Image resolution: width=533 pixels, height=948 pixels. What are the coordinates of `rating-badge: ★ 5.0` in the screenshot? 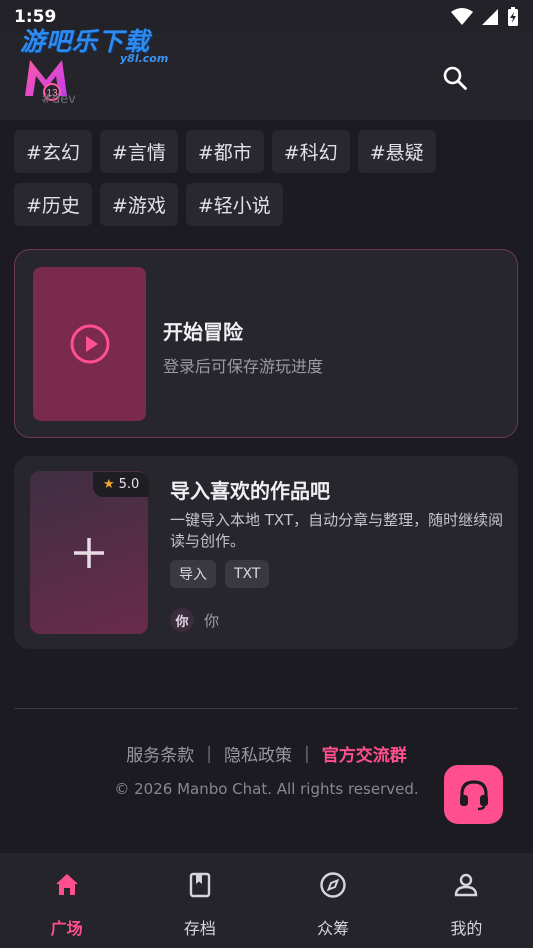 It's located at (121, 484).